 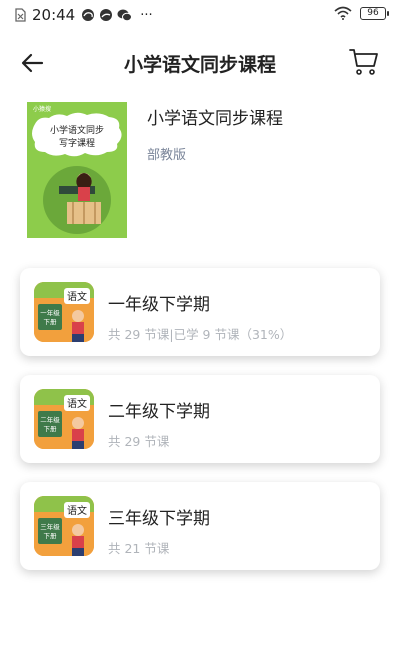 What do you see at coordinates (146, 15) in the screenshot?
I see `more-notifications: ···` at bounding box center [146, 15].